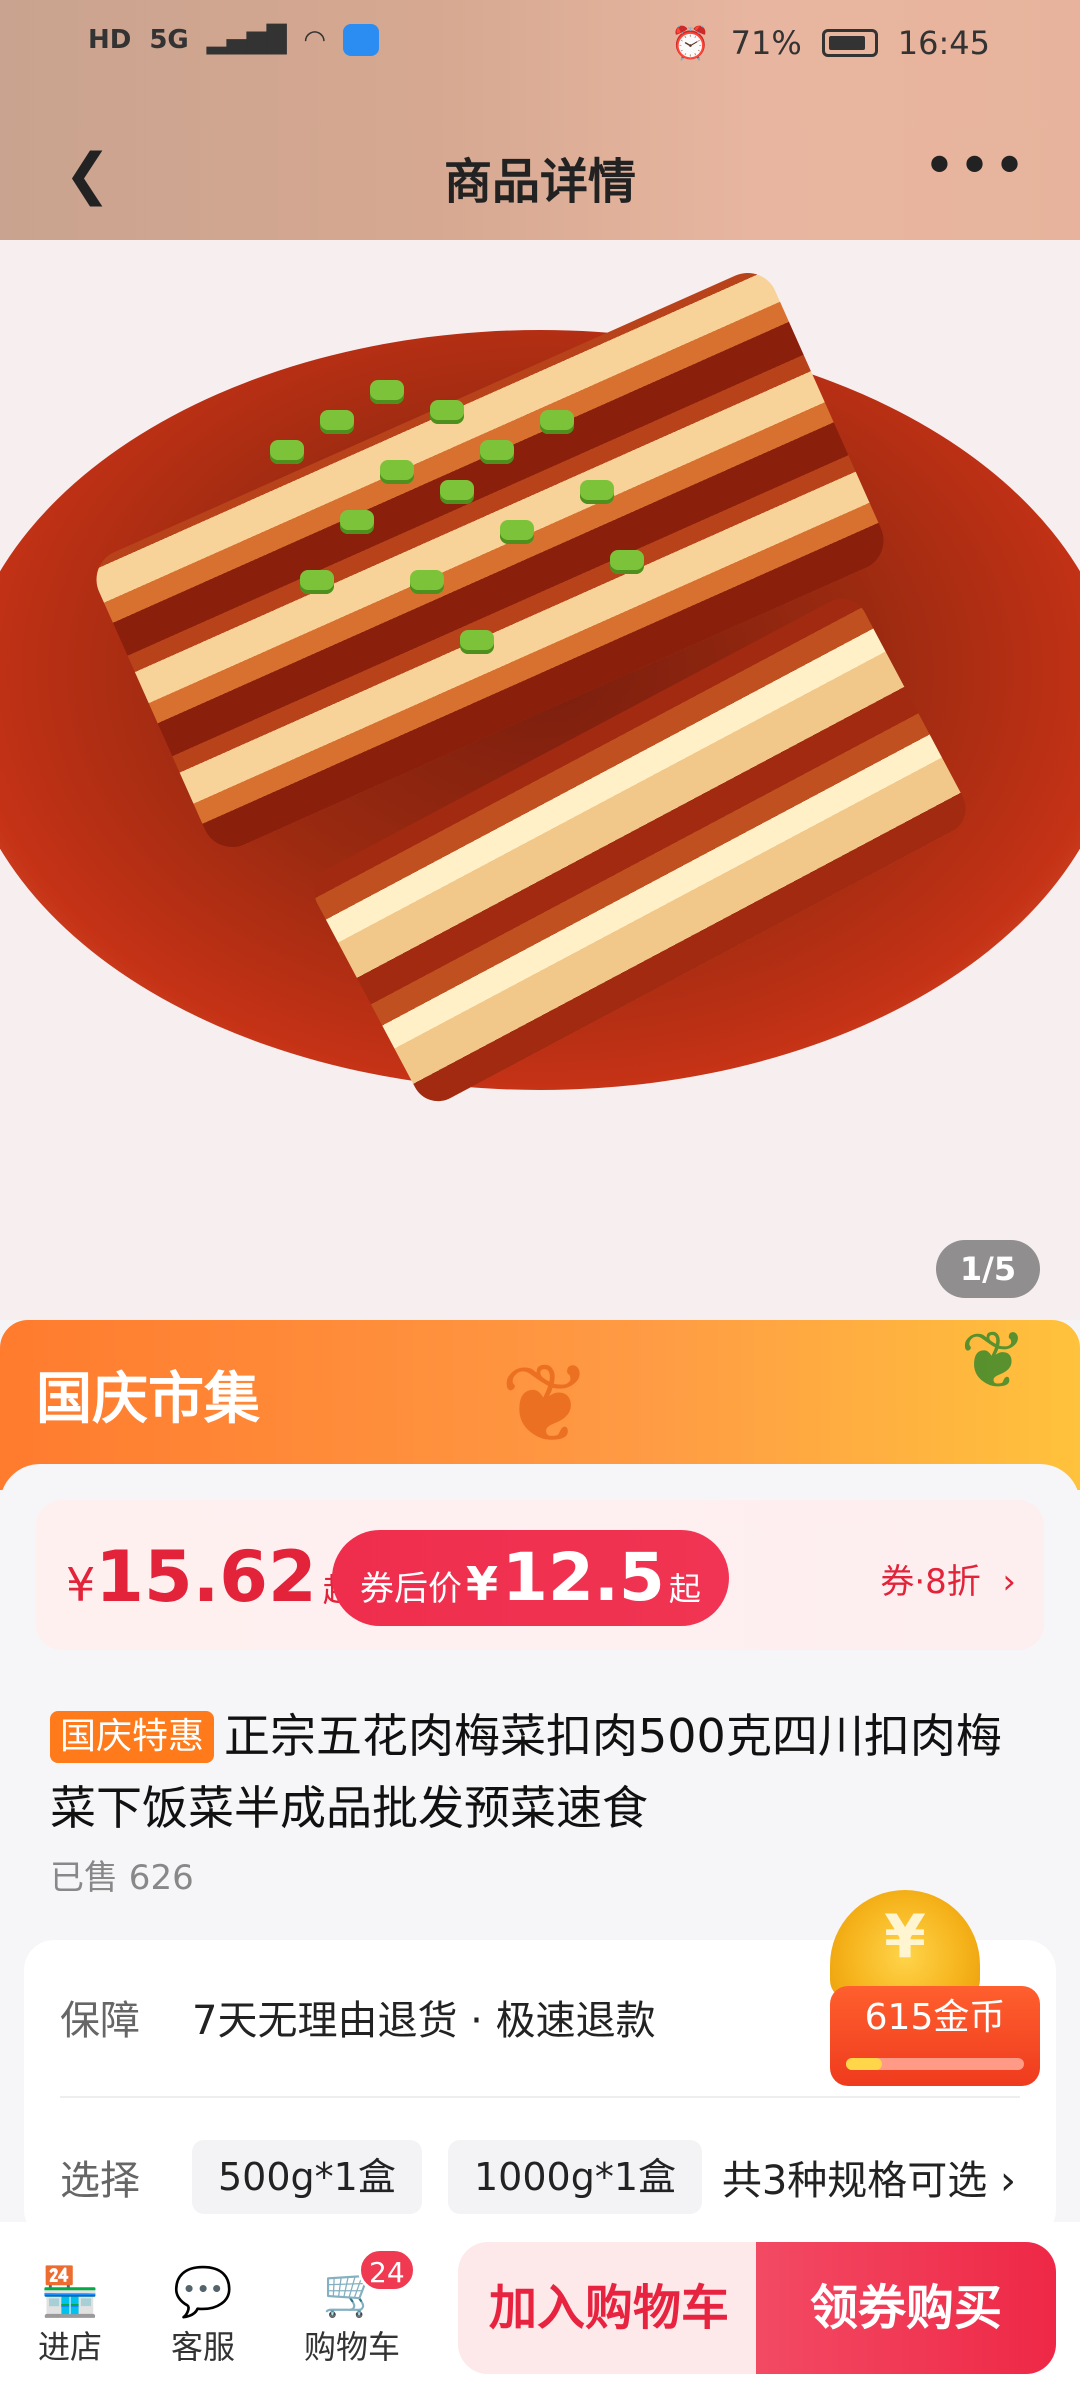 This screenshot has height=2400, width=1080. What do you see at coordinates (203, 2292) in the screenshot?
I see `chat-icon: 💬` at bounding box center [203, 2292].